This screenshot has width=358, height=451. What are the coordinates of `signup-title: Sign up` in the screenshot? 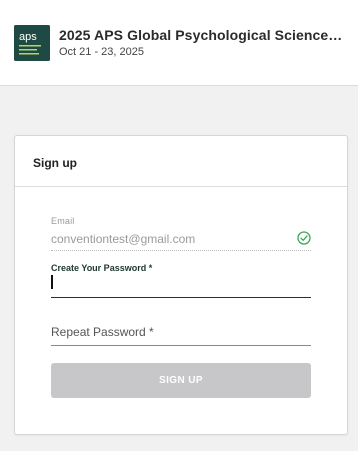 It's located at (55, 163).